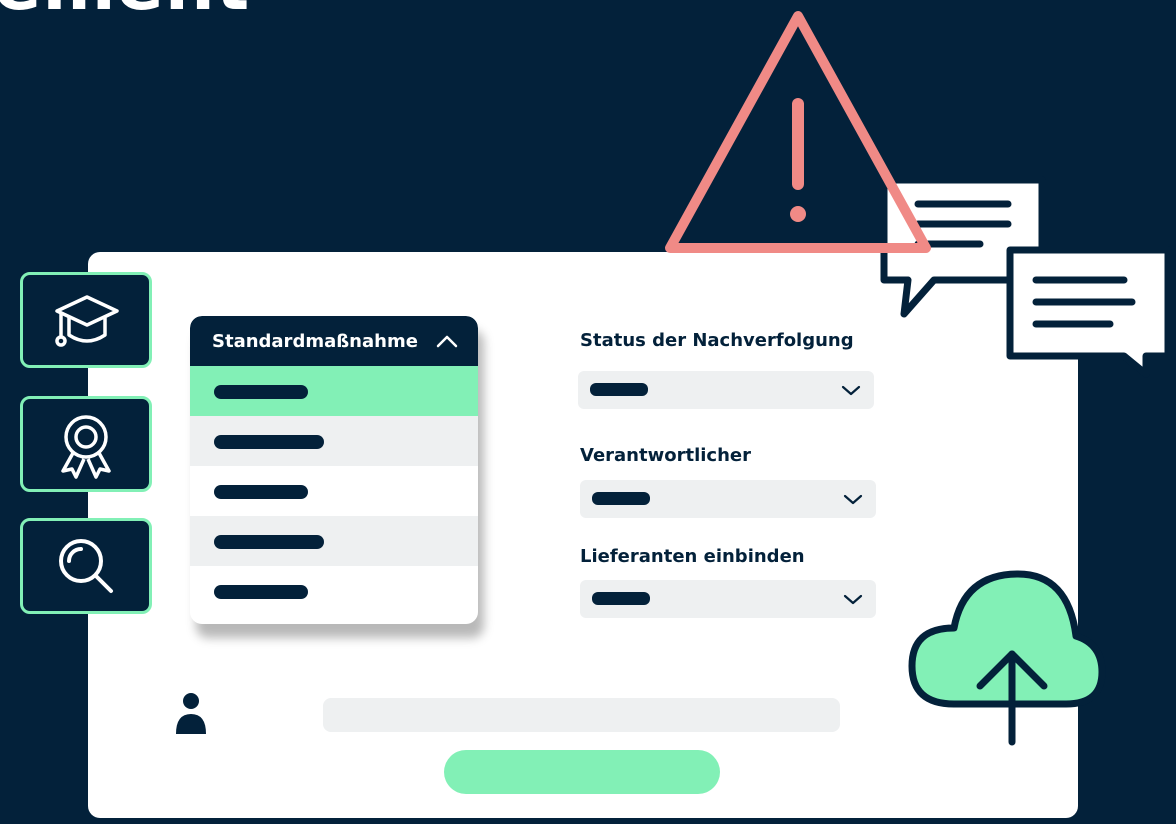 Image resolution: width=1176 pixels, height=824 pixels. What do you see at coordinates (1007, 658) in the screenshot?
I see `cloud-upload-icon` at bounding box center [1007, 658].